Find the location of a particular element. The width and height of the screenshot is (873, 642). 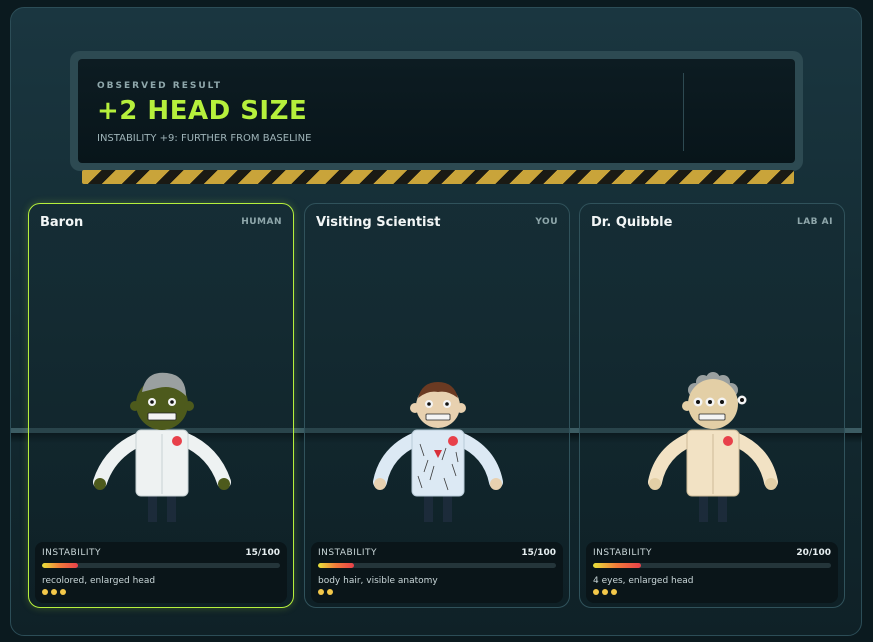

character-name: Visiting Scientist is located at coordinates (378, 222).